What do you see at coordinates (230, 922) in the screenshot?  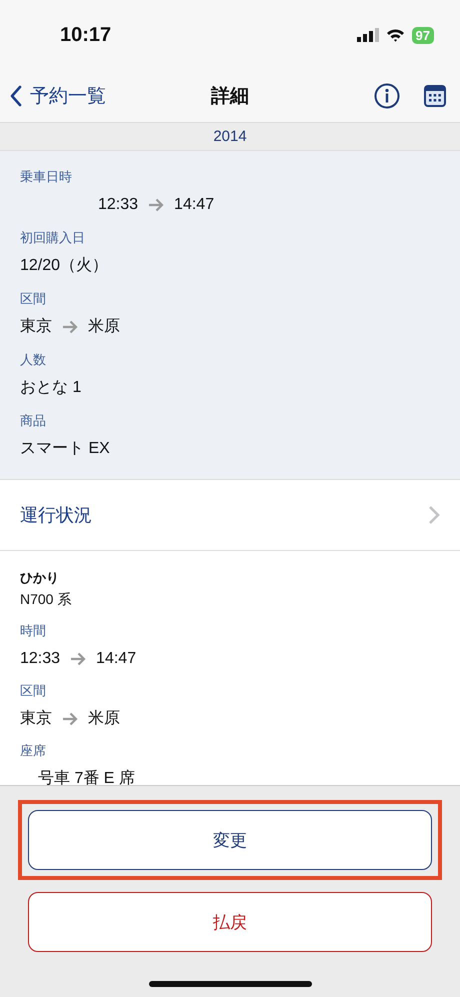 I see `refund-button: 払戻` at bounding box center [230, 922].